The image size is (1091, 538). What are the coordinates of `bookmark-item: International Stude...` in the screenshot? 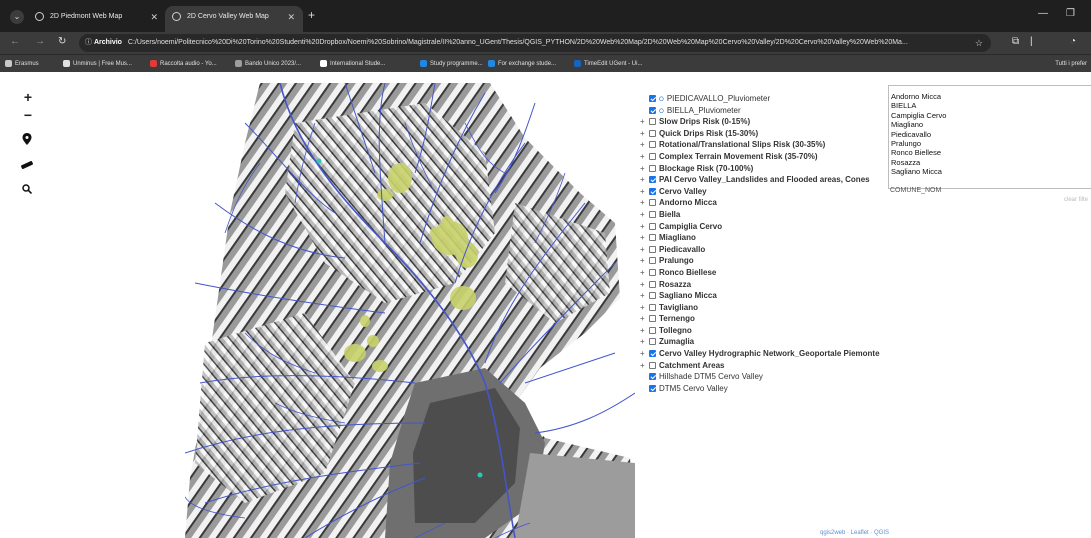 It's located at (352, 64).